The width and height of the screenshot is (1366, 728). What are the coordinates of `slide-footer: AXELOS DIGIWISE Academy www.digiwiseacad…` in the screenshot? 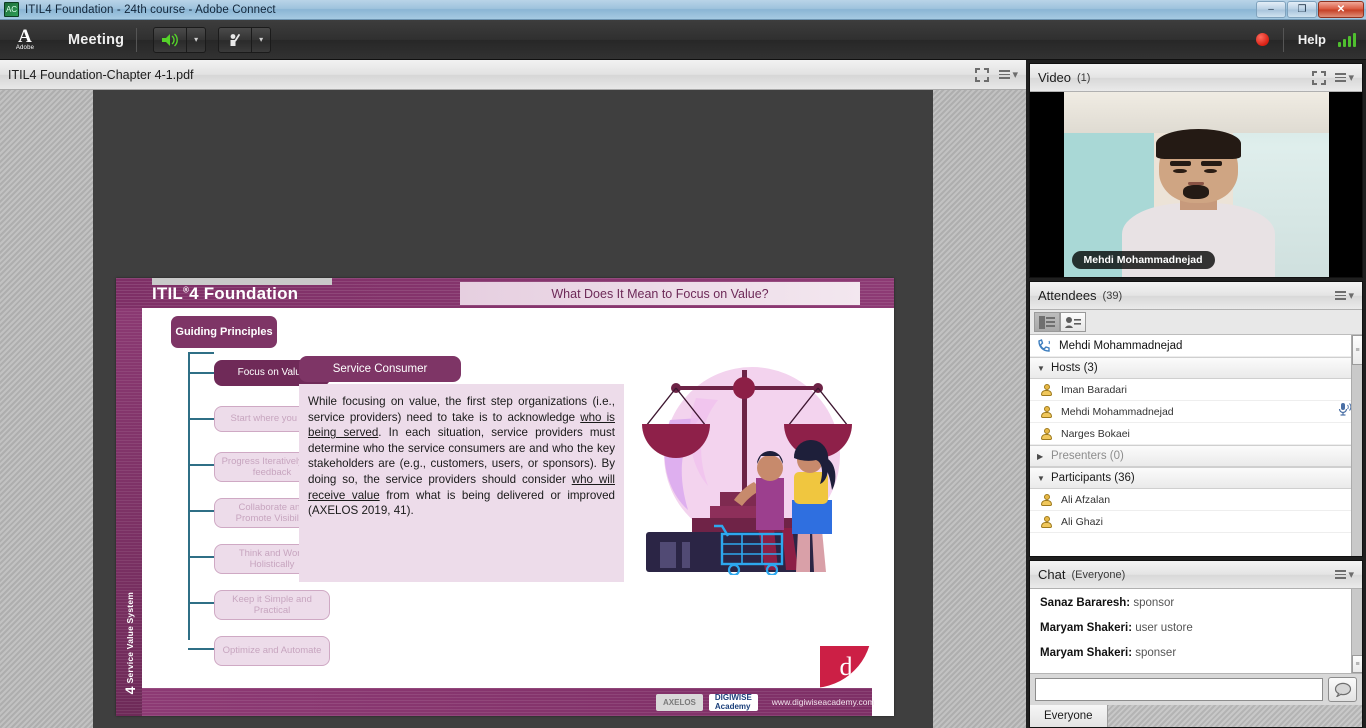 It's located at (508, 702).